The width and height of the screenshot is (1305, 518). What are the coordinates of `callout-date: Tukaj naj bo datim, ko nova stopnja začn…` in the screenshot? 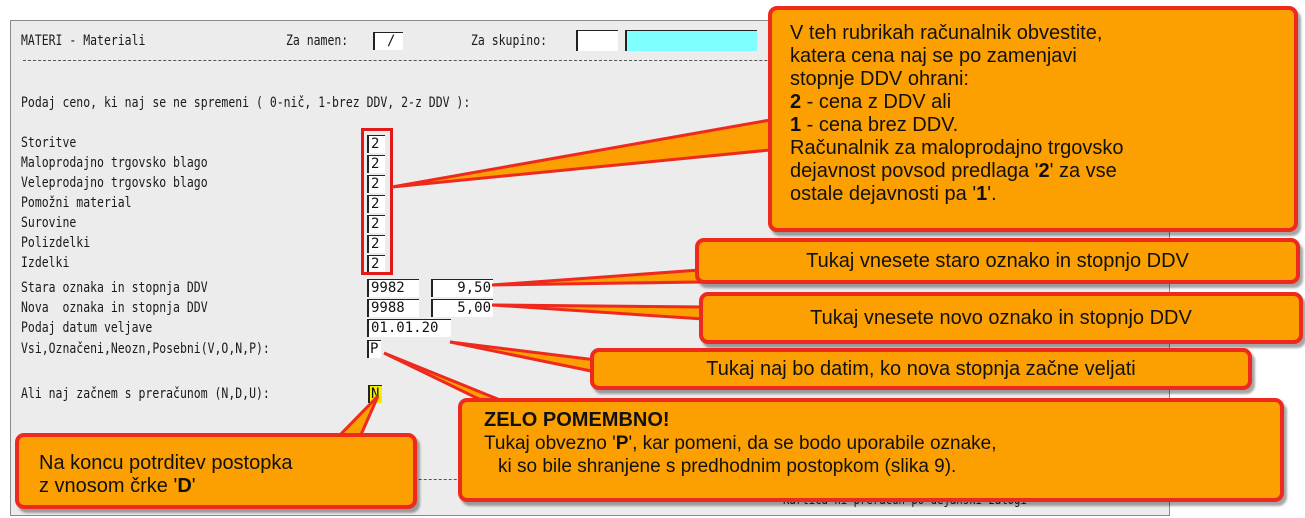 It's located at (921, 369).